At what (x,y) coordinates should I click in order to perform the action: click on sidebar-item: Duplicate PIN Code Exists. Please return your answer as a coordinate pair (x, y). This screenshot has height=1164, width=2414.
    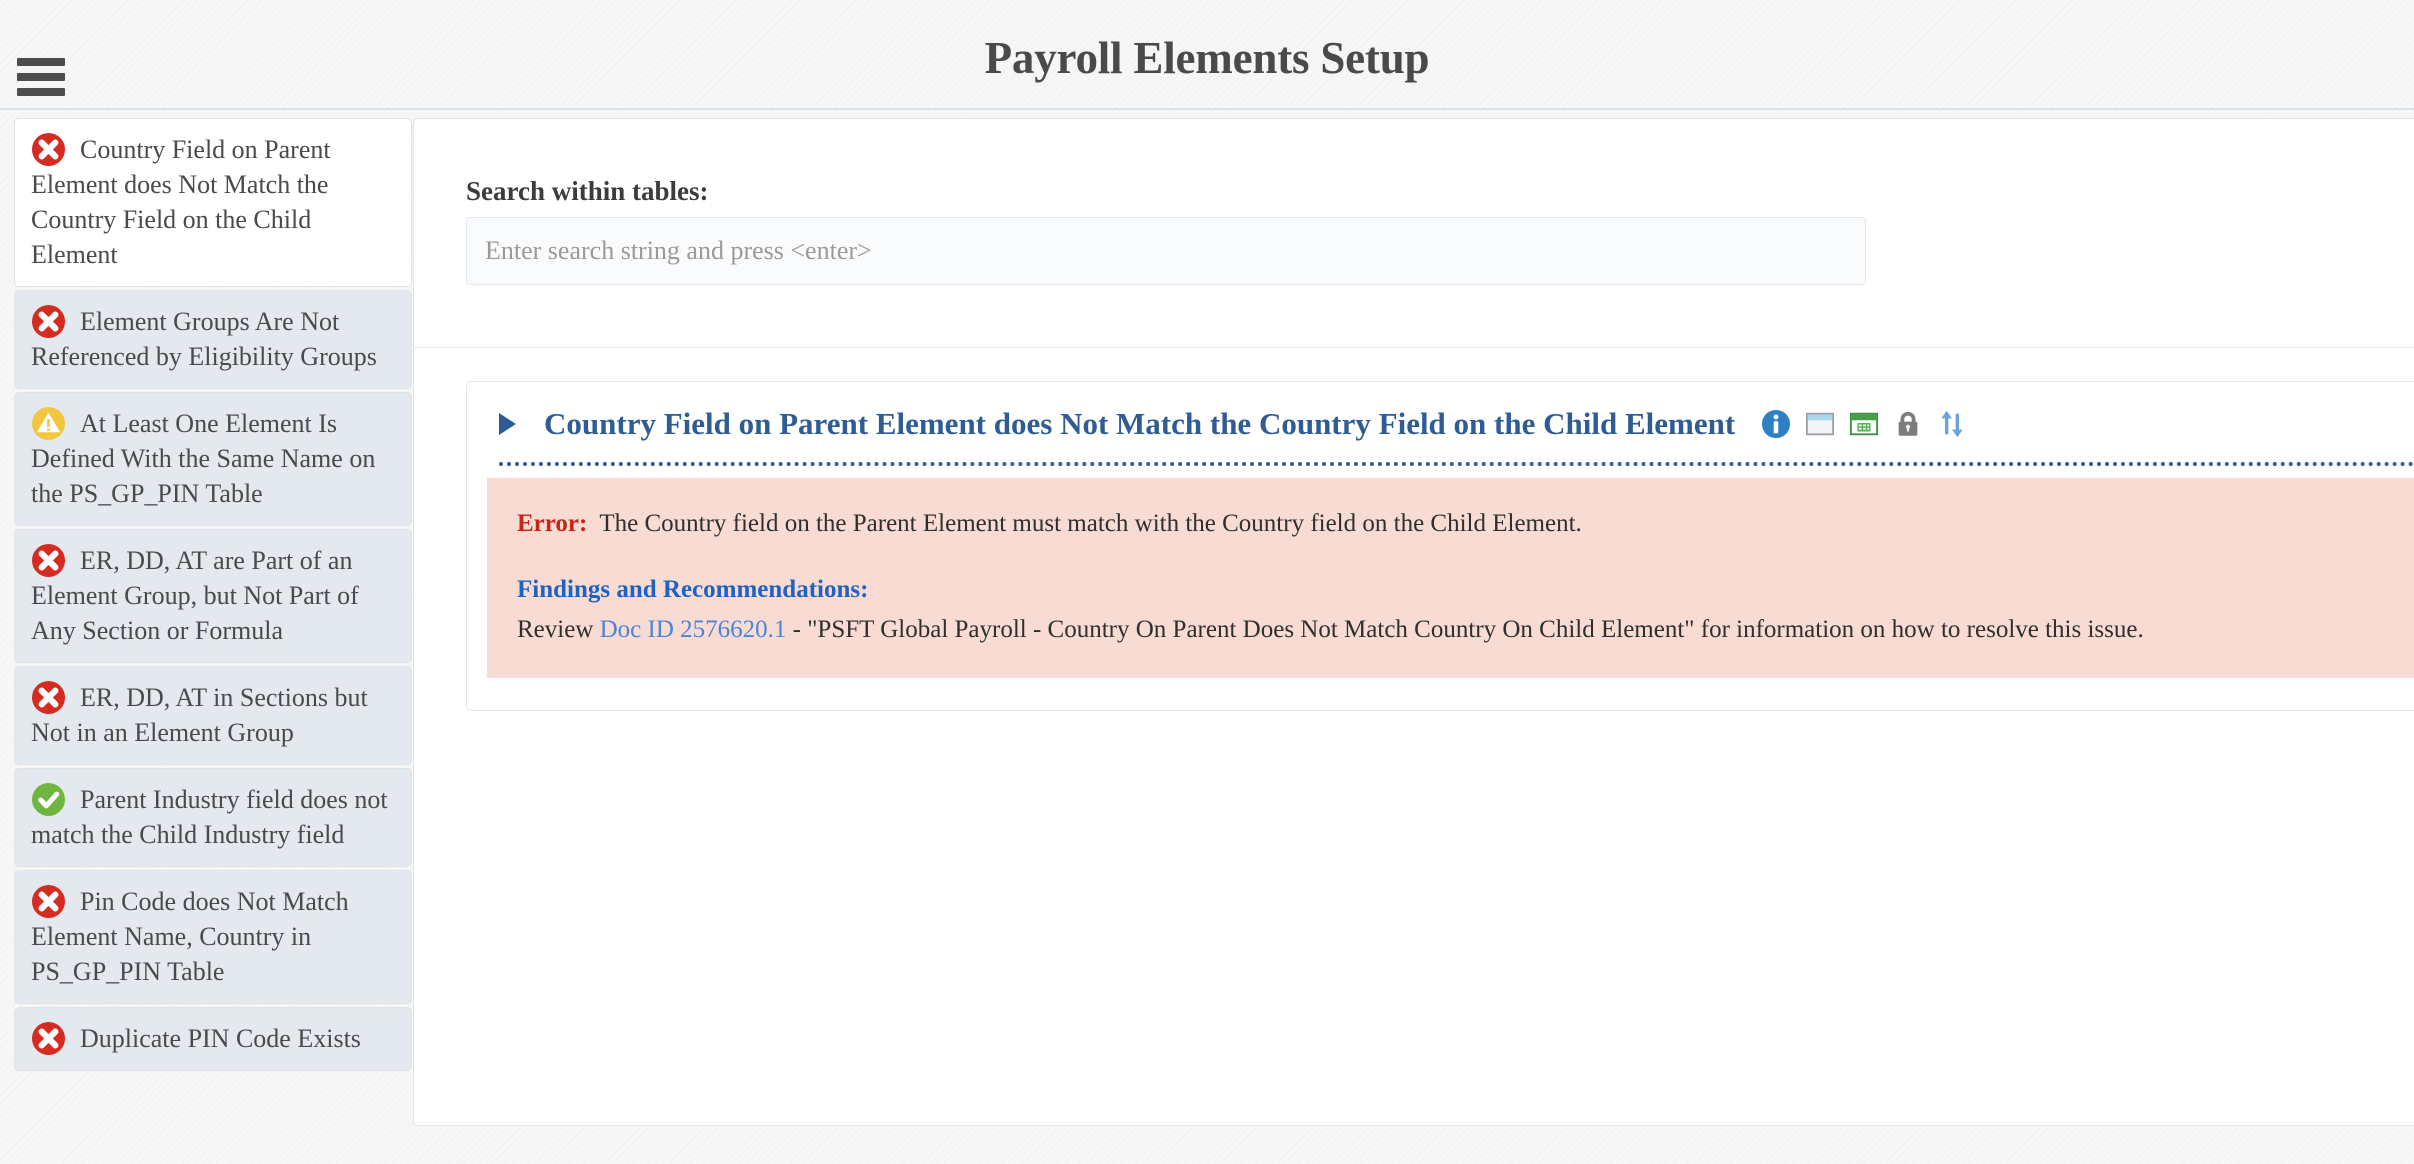
    Looking at the image, I should click on (213, 1039).